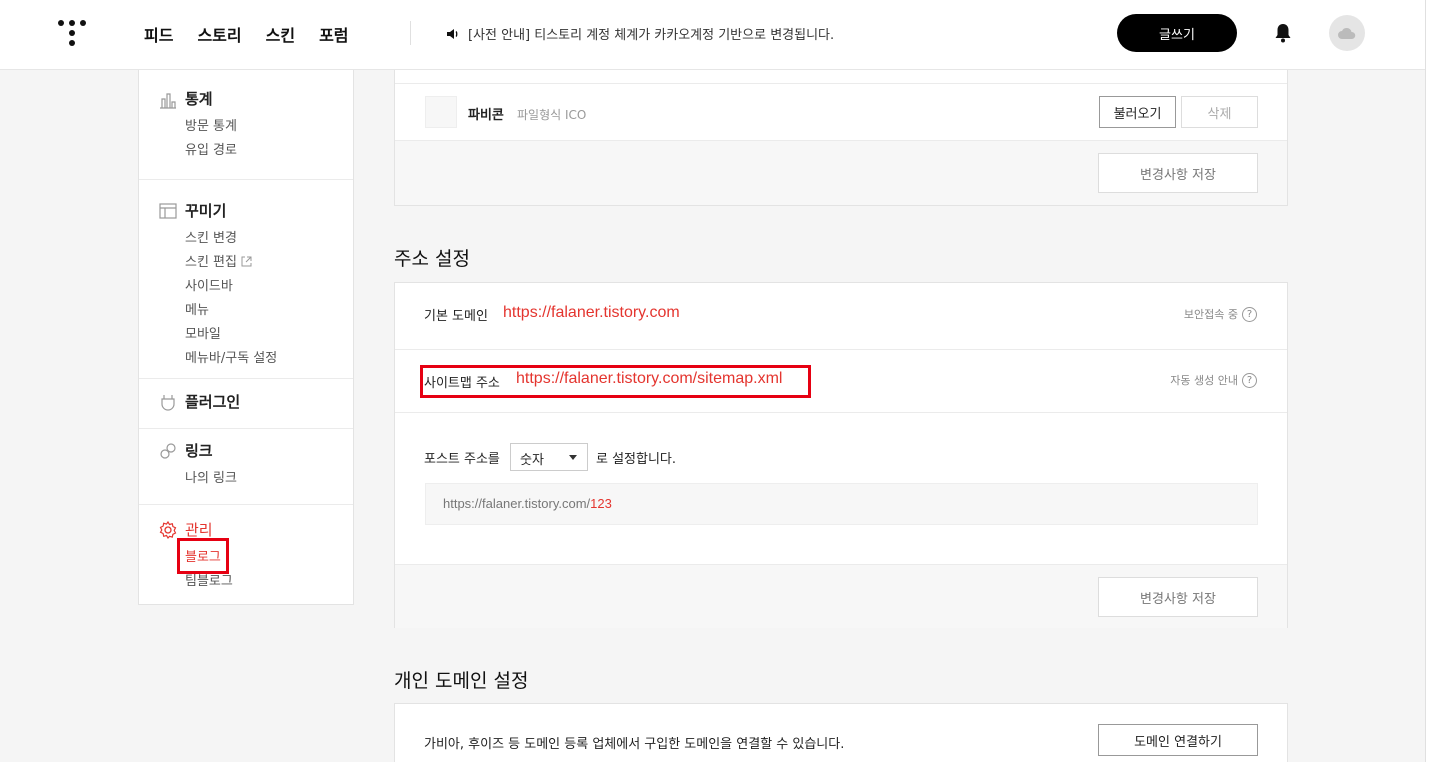 Image resolution: width=1429 pixels, height=762 pixels. I want to click on sidebar-item-menu: 메뉴, so click(269, 311).